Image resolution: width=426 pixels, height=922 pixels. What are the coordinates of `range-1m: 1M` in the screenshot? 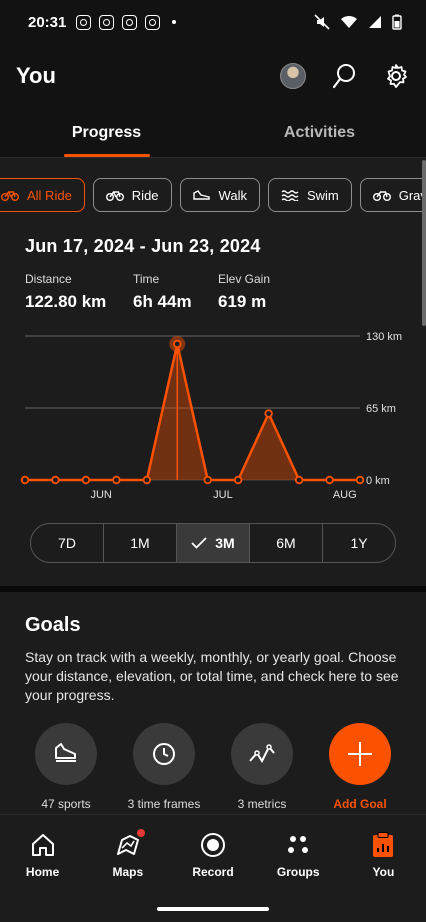 It's located at (140, 543).